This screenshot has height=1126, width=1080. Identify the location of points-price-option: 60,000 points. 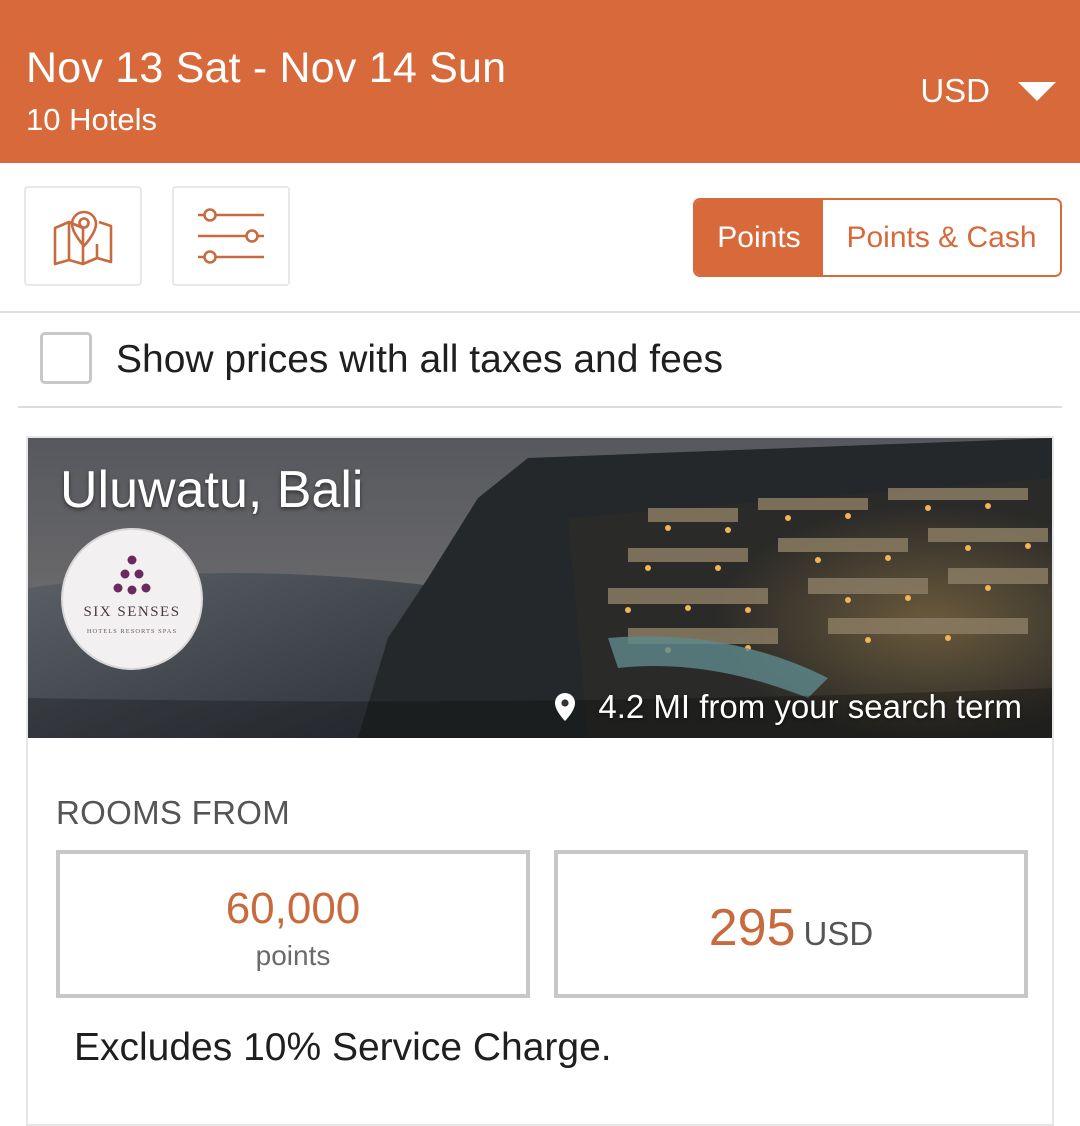
(293, 924).